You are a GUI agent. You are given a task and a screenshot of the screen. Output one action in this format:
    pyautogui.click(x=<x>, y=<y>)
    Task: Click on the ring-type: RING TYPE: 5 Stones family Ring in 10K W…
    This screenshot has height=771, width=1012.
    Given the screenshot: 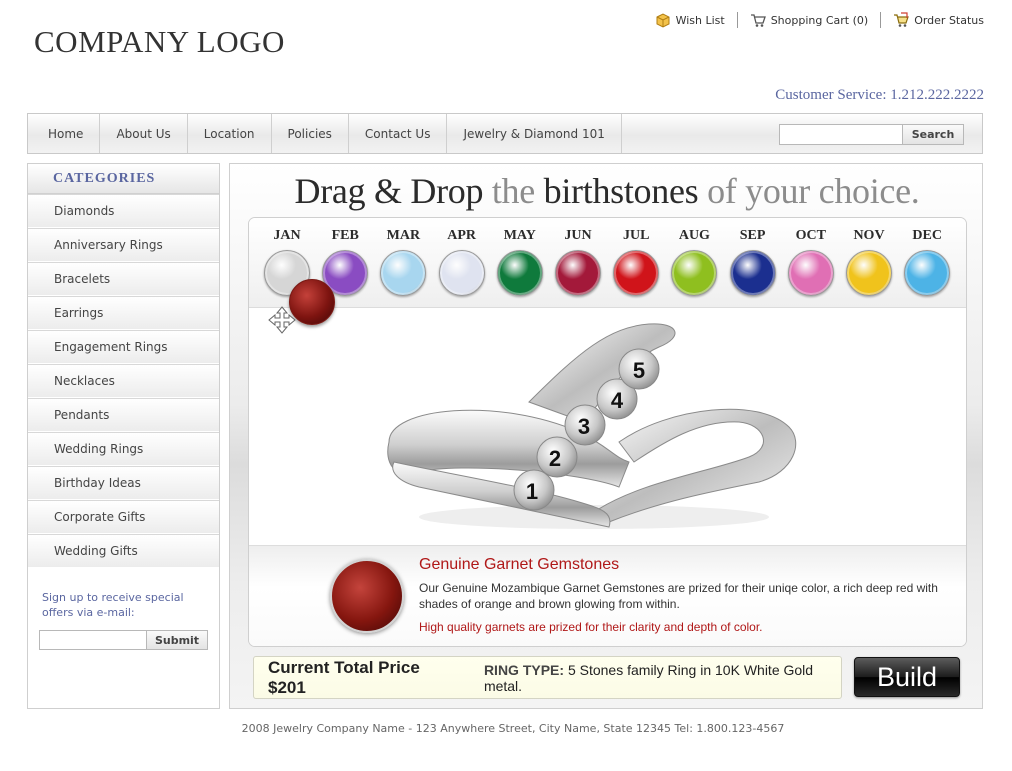 What is the action you would take?
    pyautogui.click(x=662, y=678)
    